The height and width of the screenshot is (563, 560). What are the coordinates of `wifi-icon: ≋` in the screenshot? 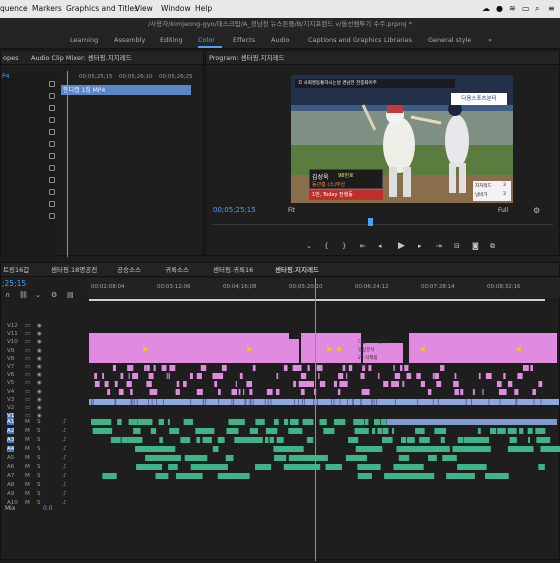 It's located at (512, 8).